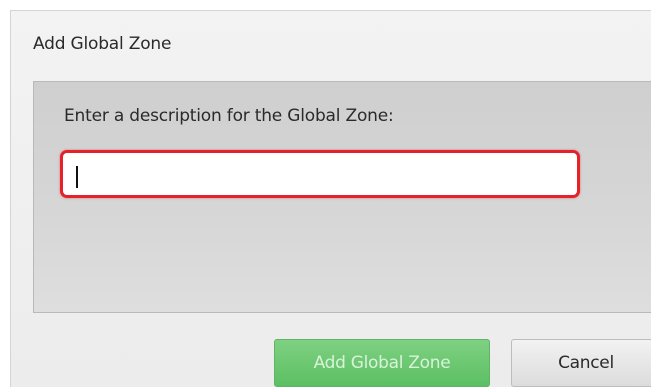 The image size is (651, 387). I want to click on text-caret, so click(77, 177).